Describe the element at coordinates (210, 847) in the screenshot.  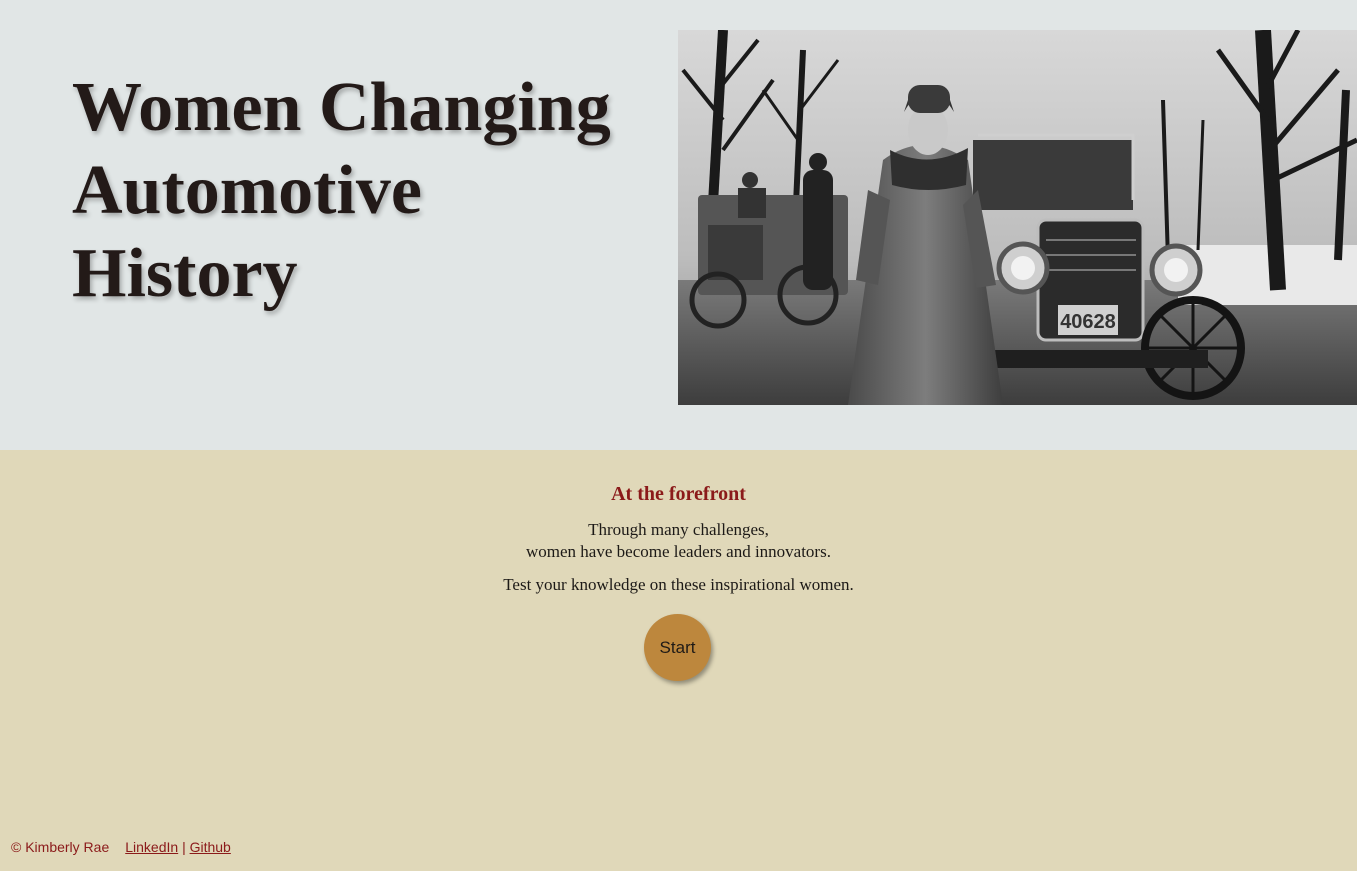
I see `github-link: Github` at that location.